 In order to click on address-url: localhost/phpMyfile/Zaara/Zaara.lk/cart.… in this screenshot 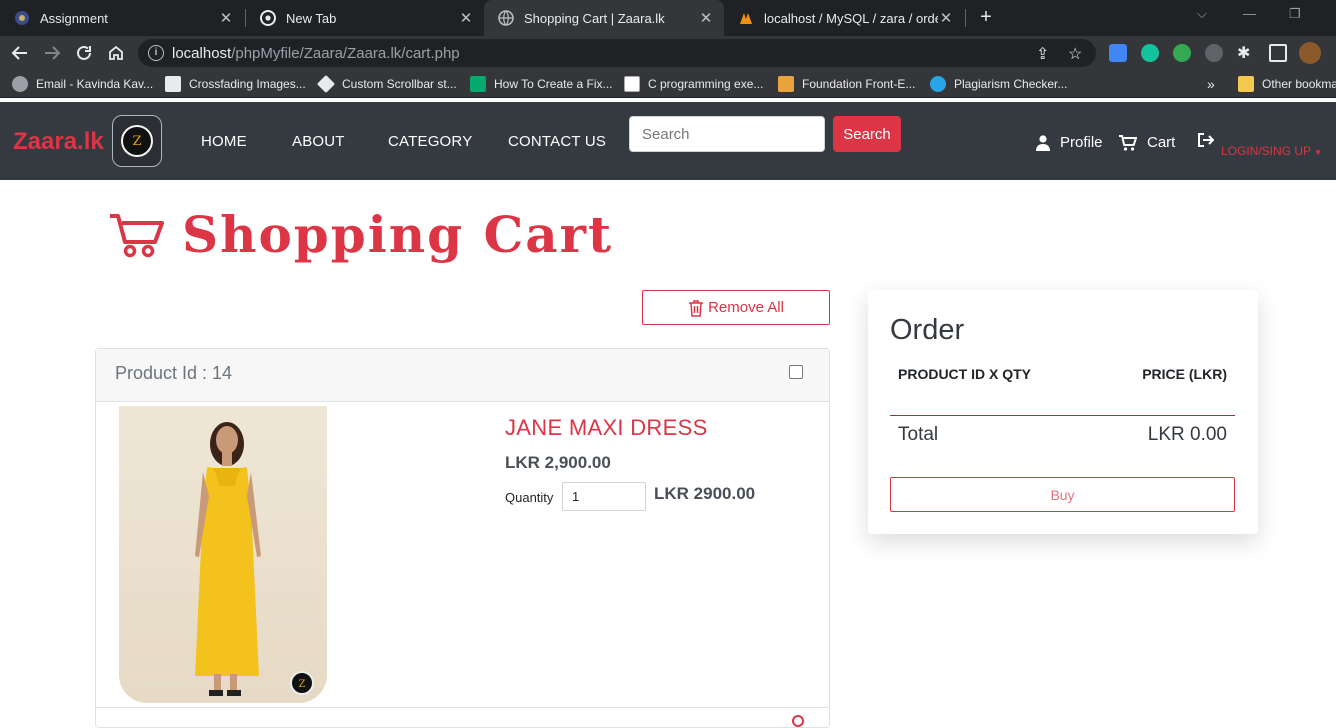, I will do `click(316, 53)`.